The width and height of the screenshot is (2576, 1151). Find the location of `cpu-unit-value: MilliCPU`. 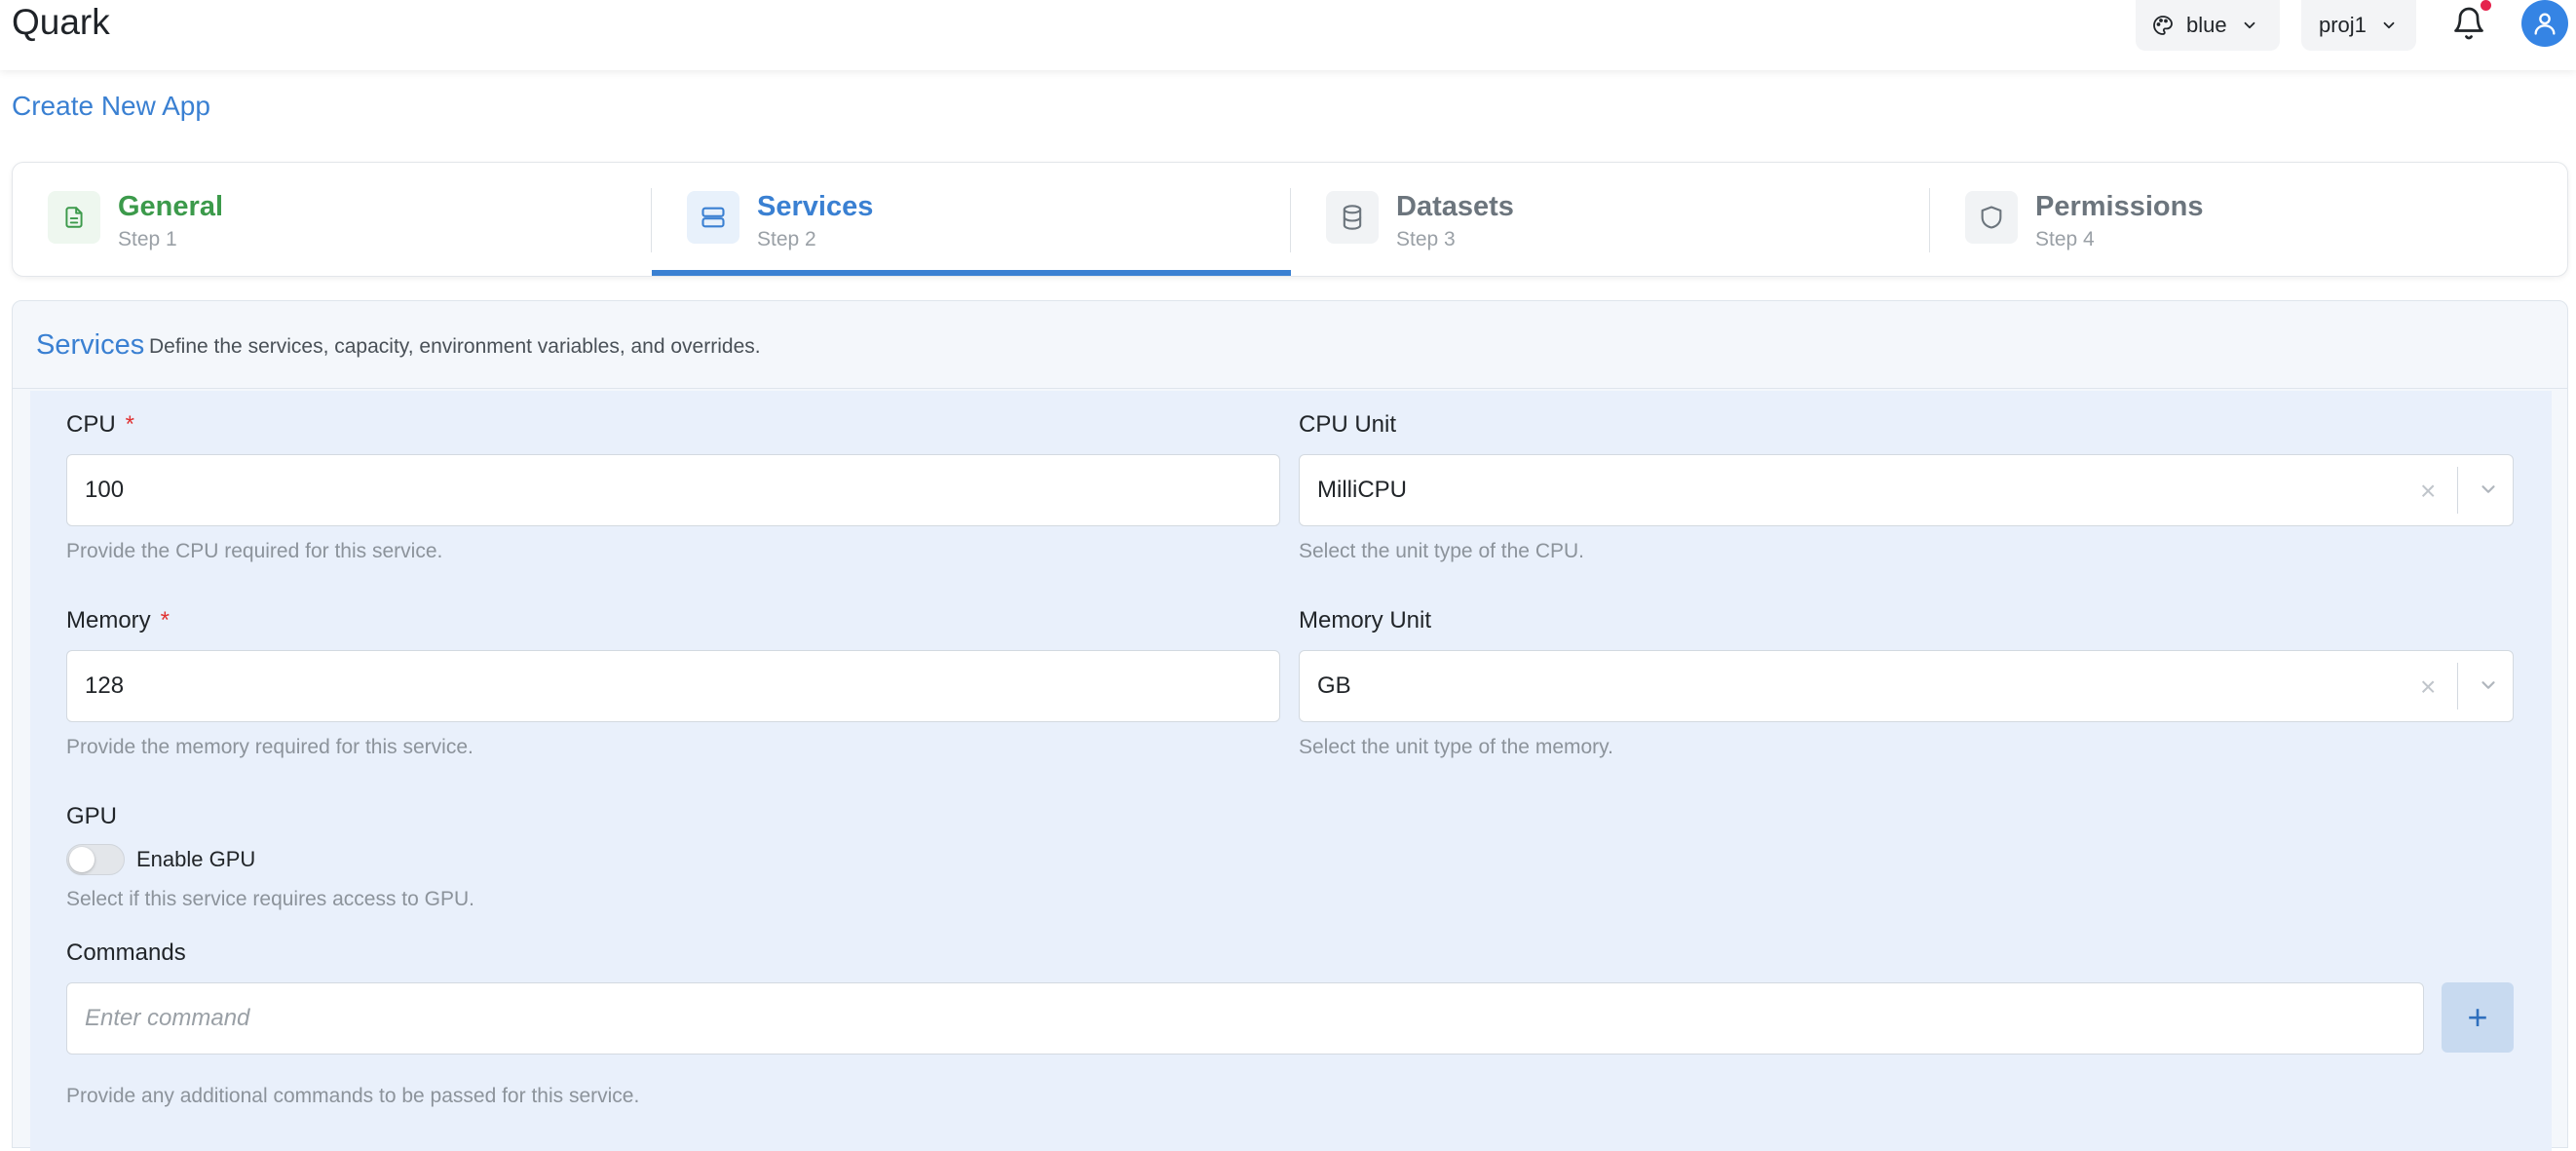

cpu-unit-value: MilliCPU is located at coordinates (1362, 490).